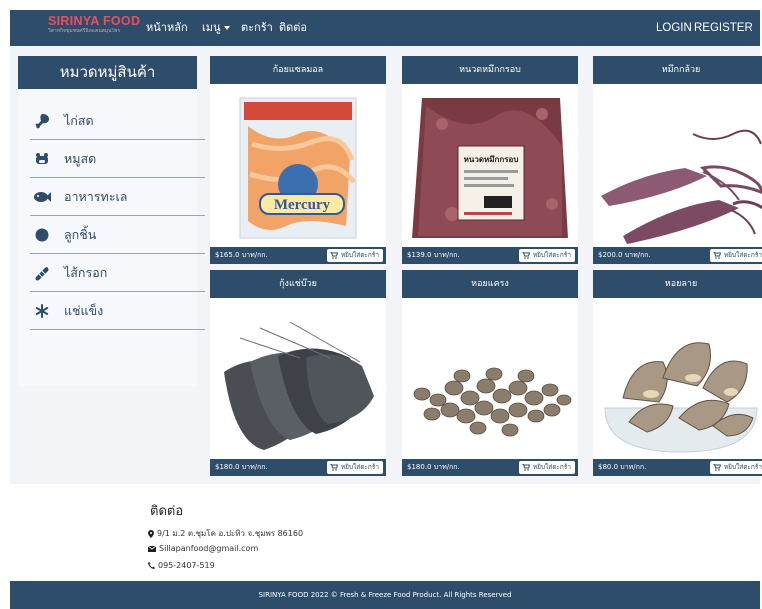 Image resolution: width=762 pixels, height=609 pixels. What do you see at coordinates (674, 28) in the screenshot?
I see `login-link: LOGIN` at bounding box center [674, 28].